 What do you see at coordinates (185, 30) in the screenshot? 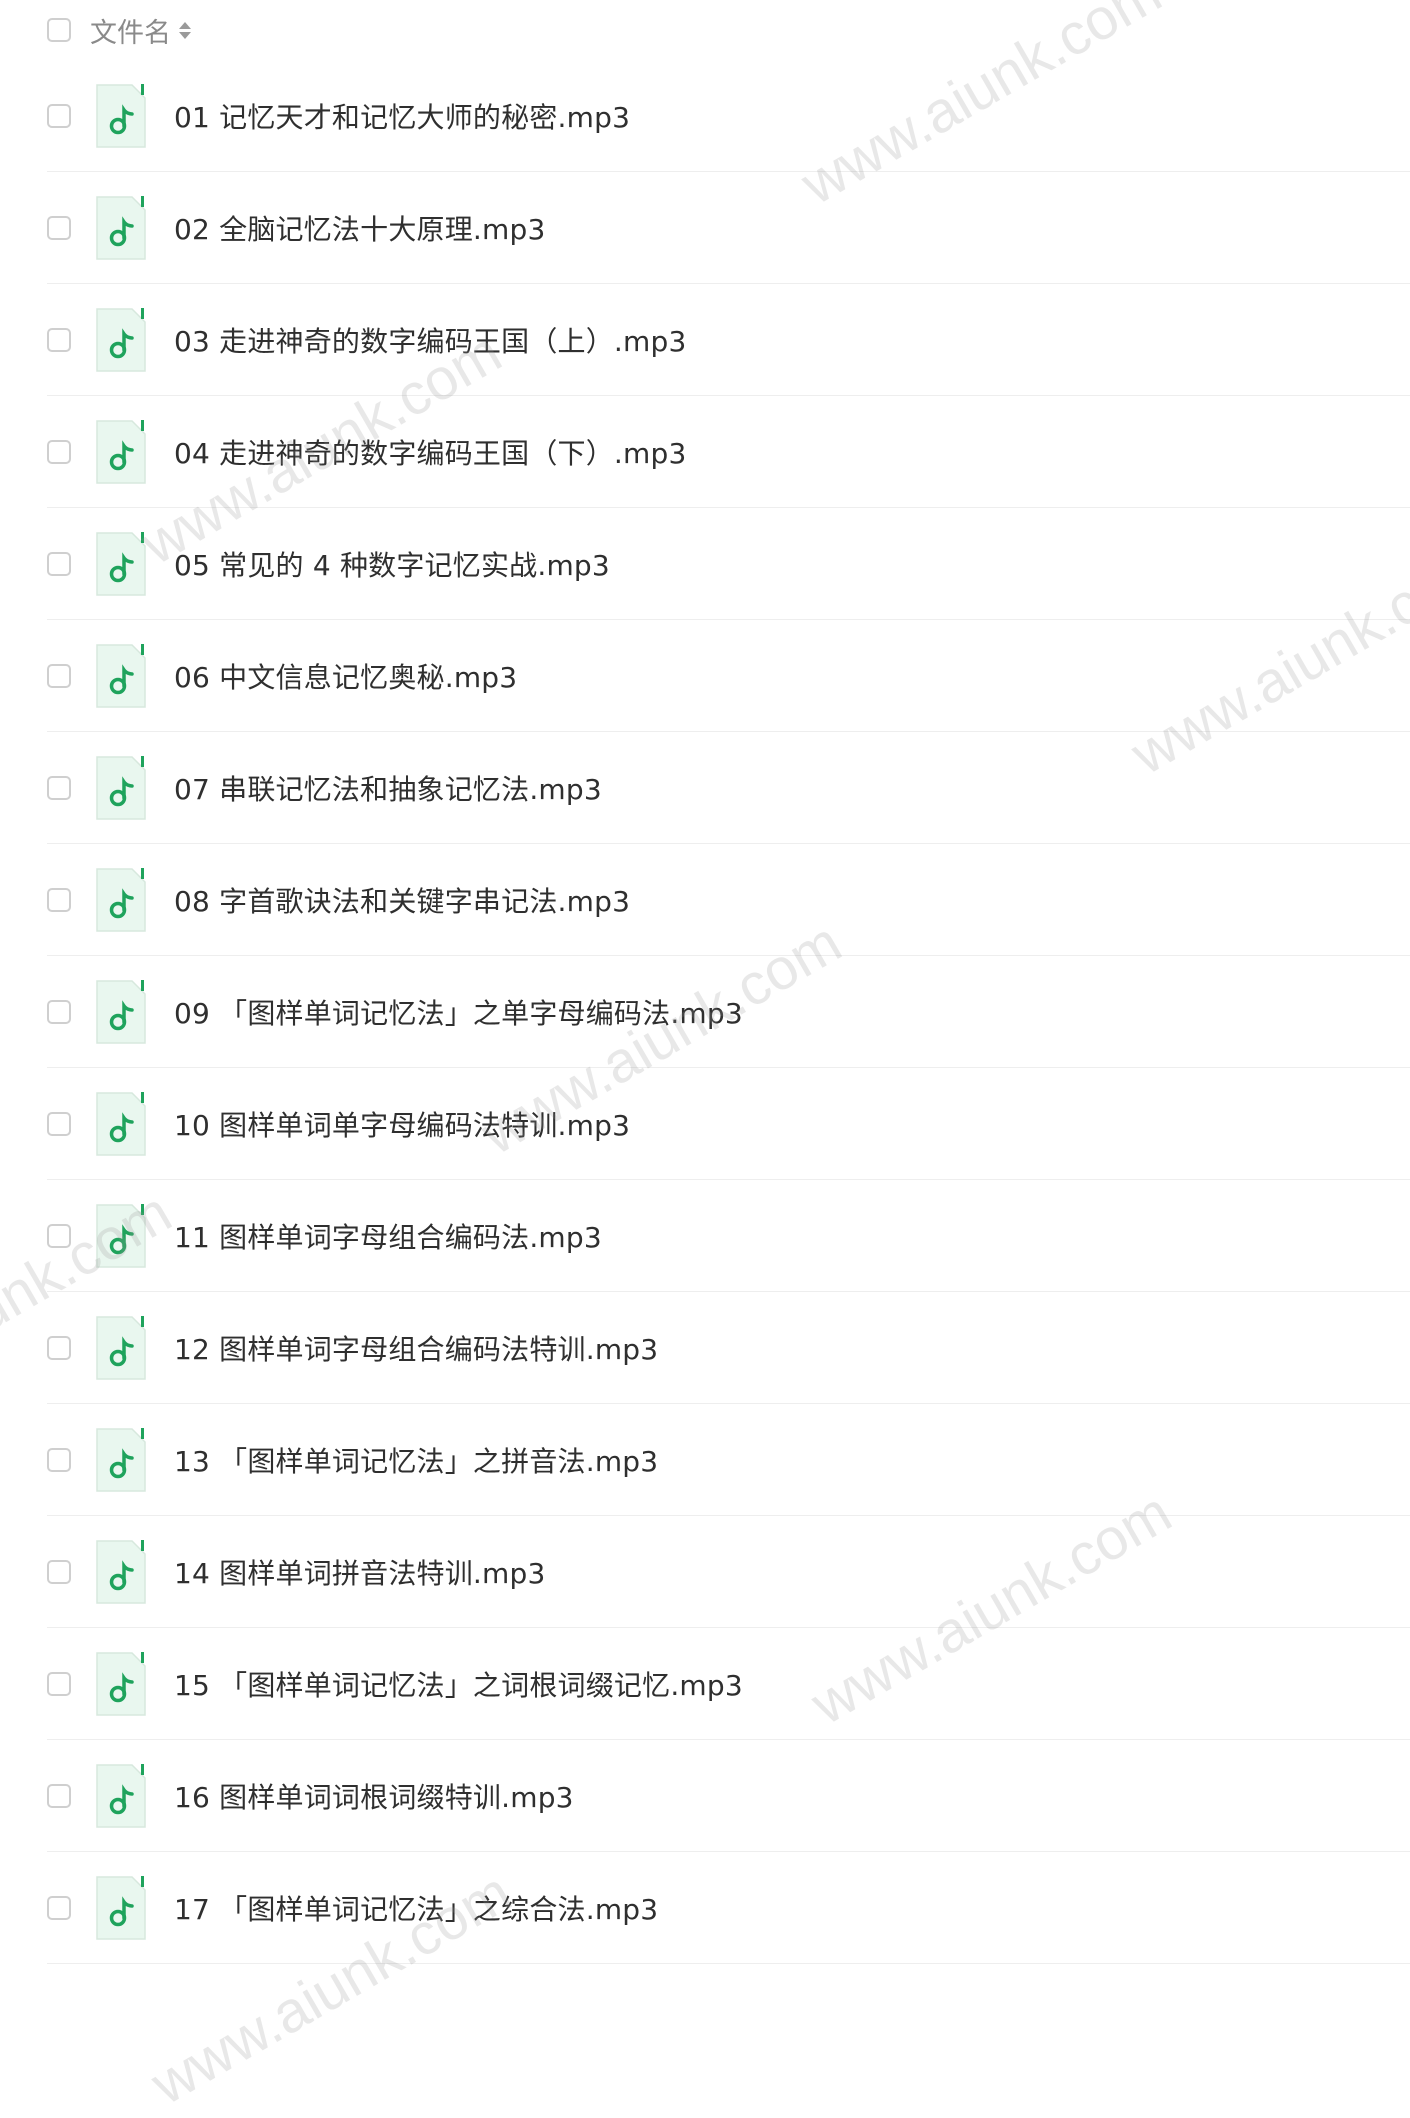
I see `sort-icon` at bounding box center [185, 30].